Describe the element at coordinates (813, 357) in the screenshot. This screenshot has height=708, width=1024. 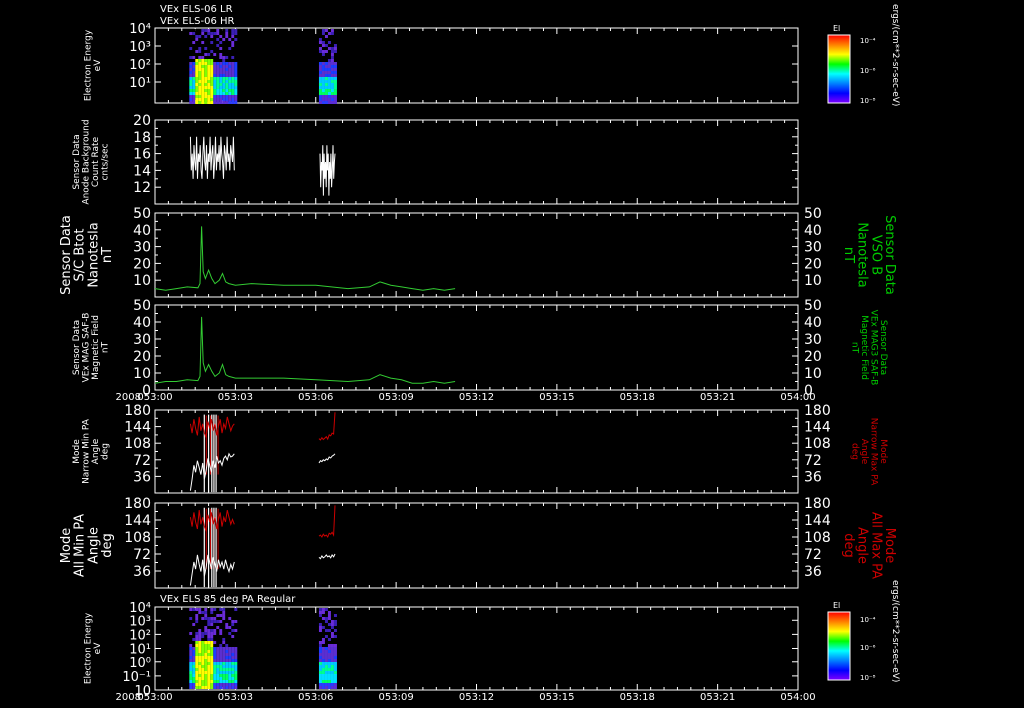
I see `mag-ytick-label-right: 20` at that location.